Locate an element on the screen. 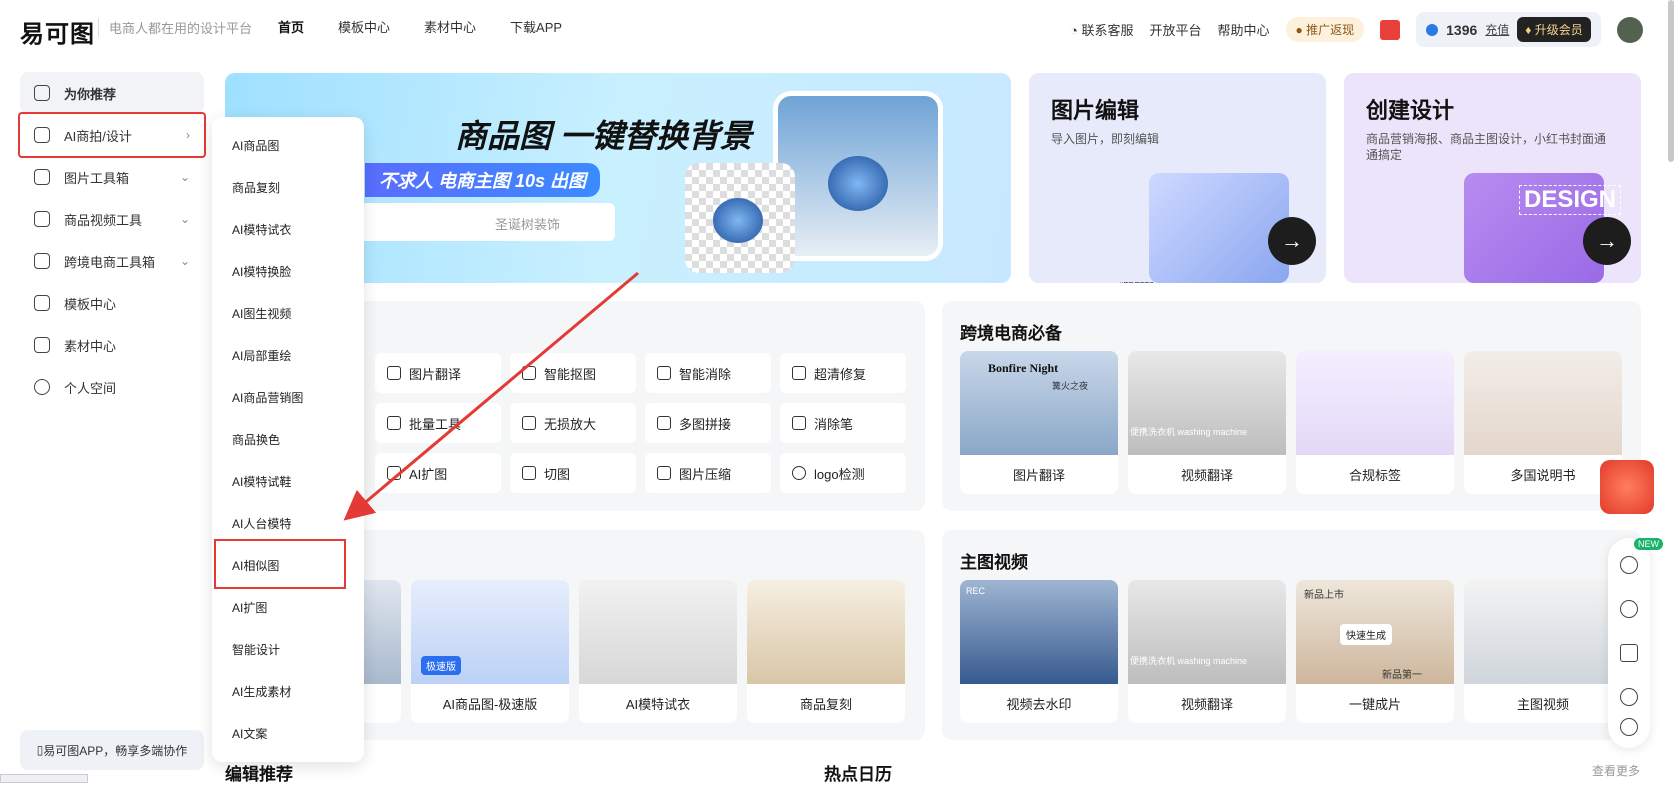 This screenshot has width=1678, height=785. banner-transparent-image is located at coordinates (740, 218).